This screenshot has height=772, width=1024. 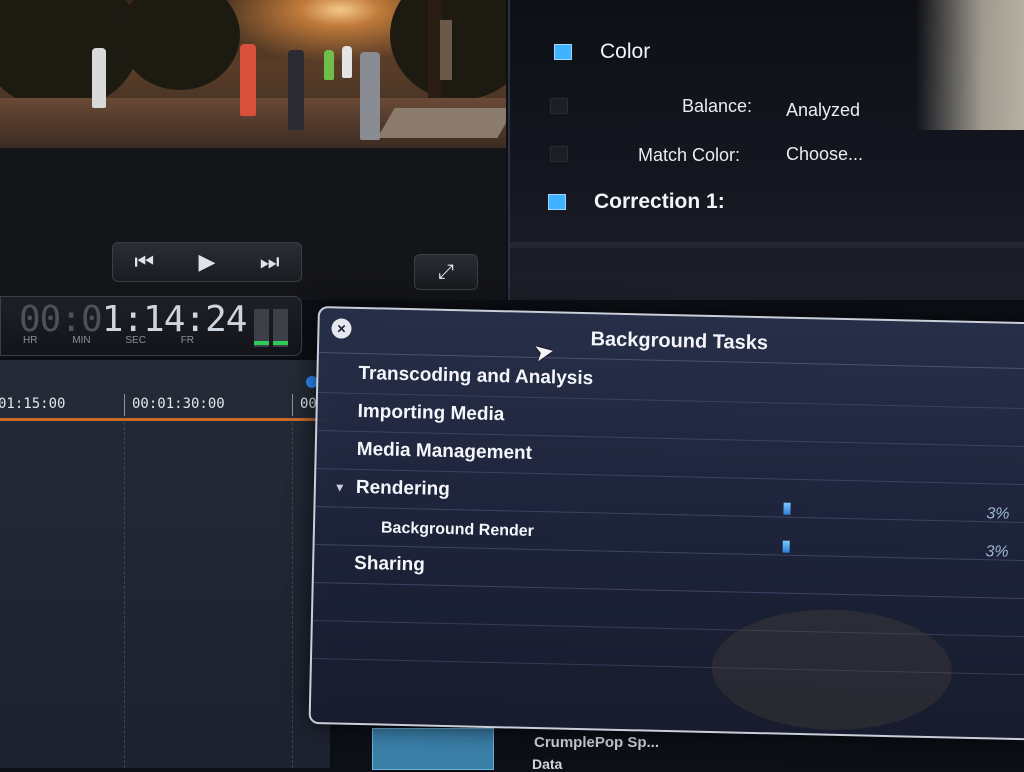 What do you see at coordinates (271, 328) in the screenshot?
I see `audio-meter` at bounding box center [271, 328].